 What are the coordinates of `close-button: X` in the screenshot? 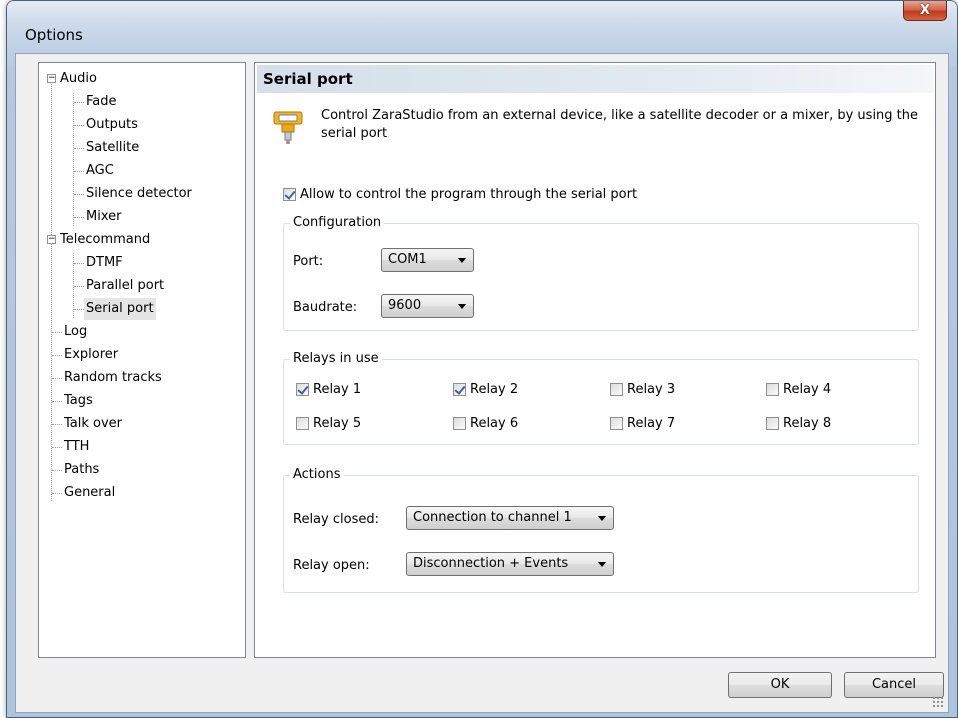 It's located at (925, 11).